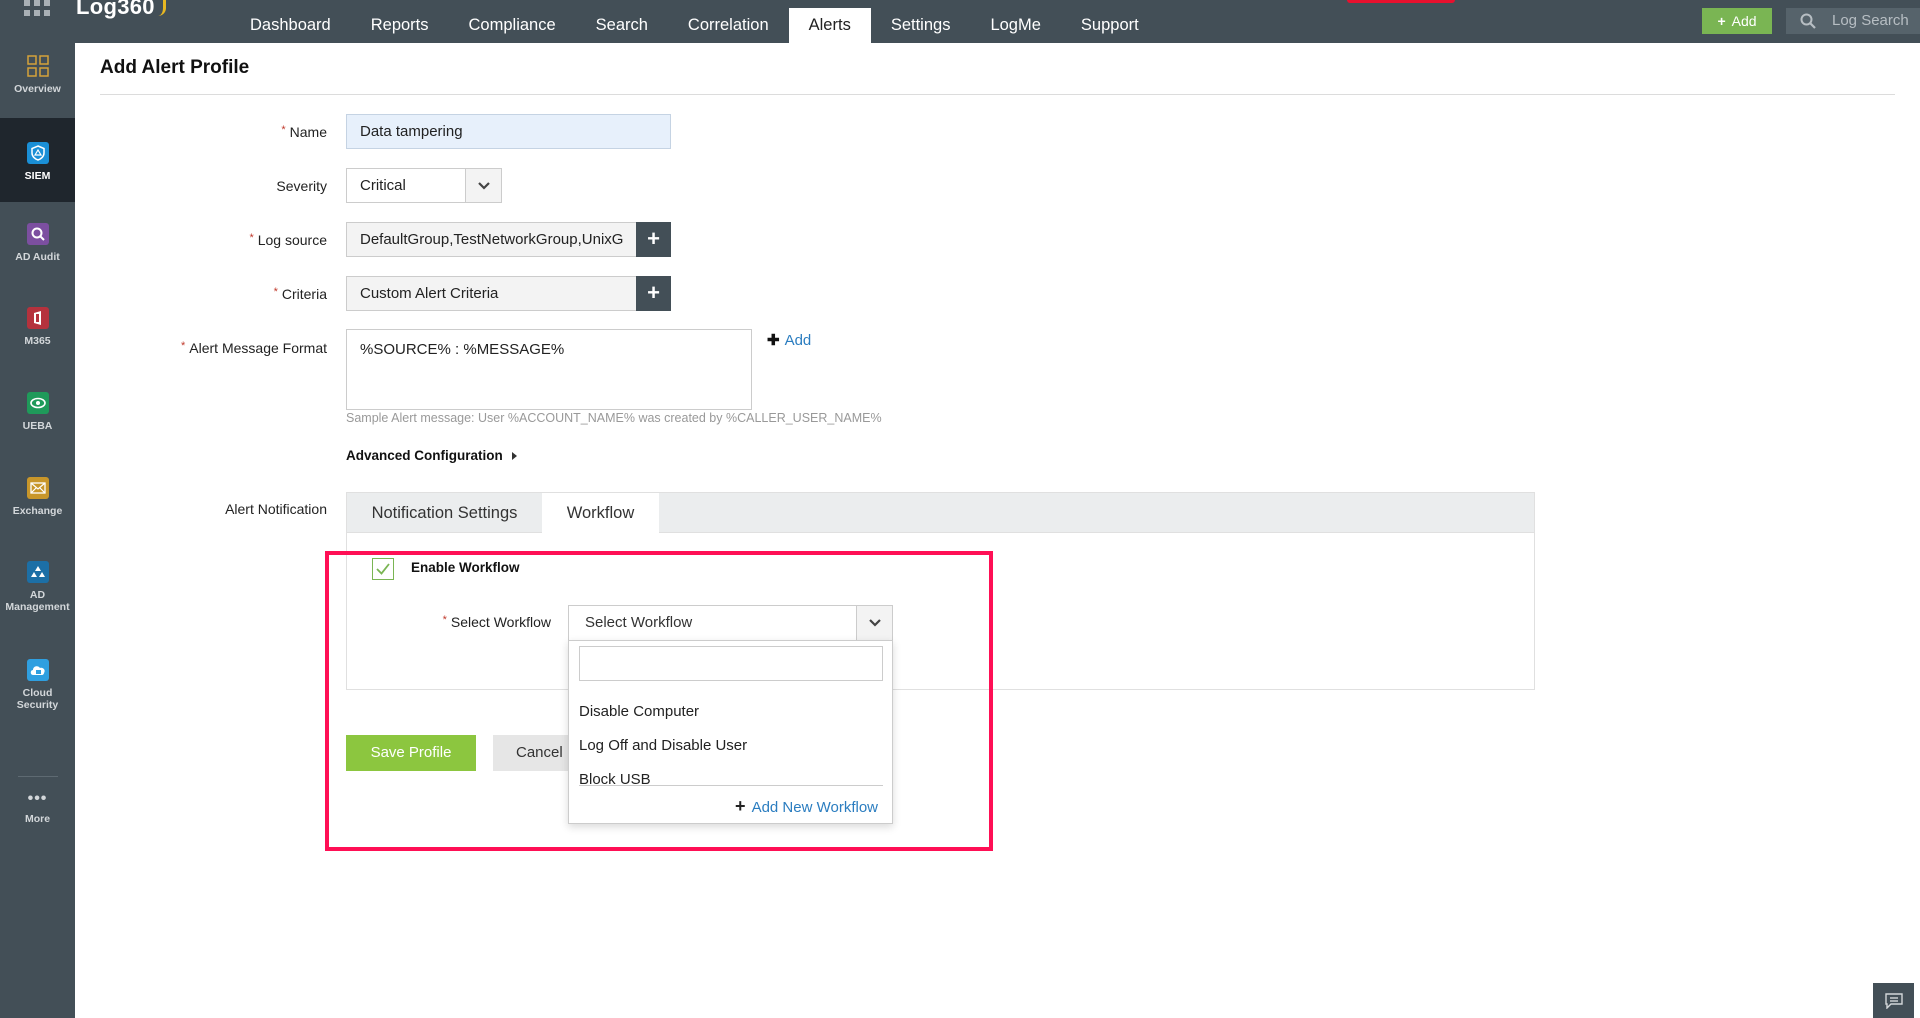 This screenshot has width=1920, height=1018. What do you see at coordinates (731, 663) in the screenshot?
I see `workflow-search-input` at bounding box center [731, 663].